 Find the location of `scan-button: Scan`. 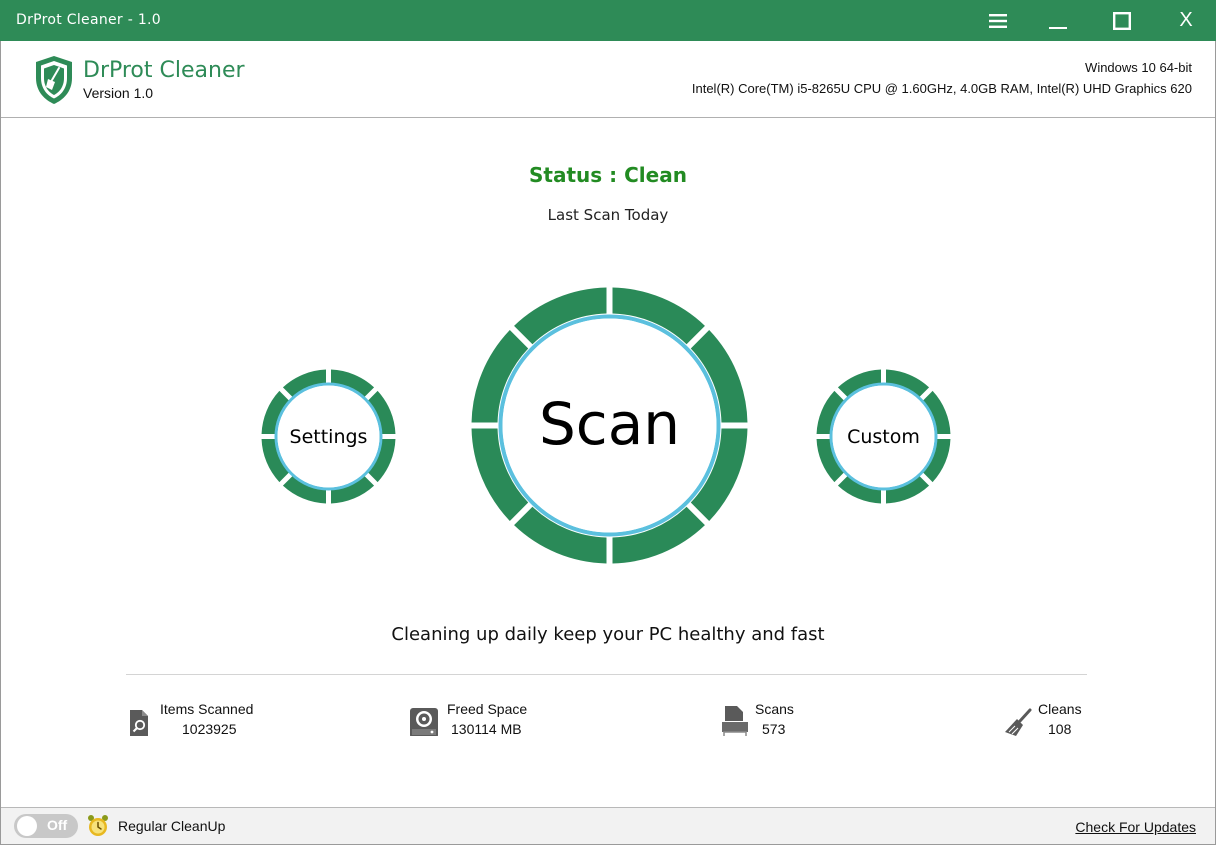

scan-button: Scan is located at coordinates (609, 425).